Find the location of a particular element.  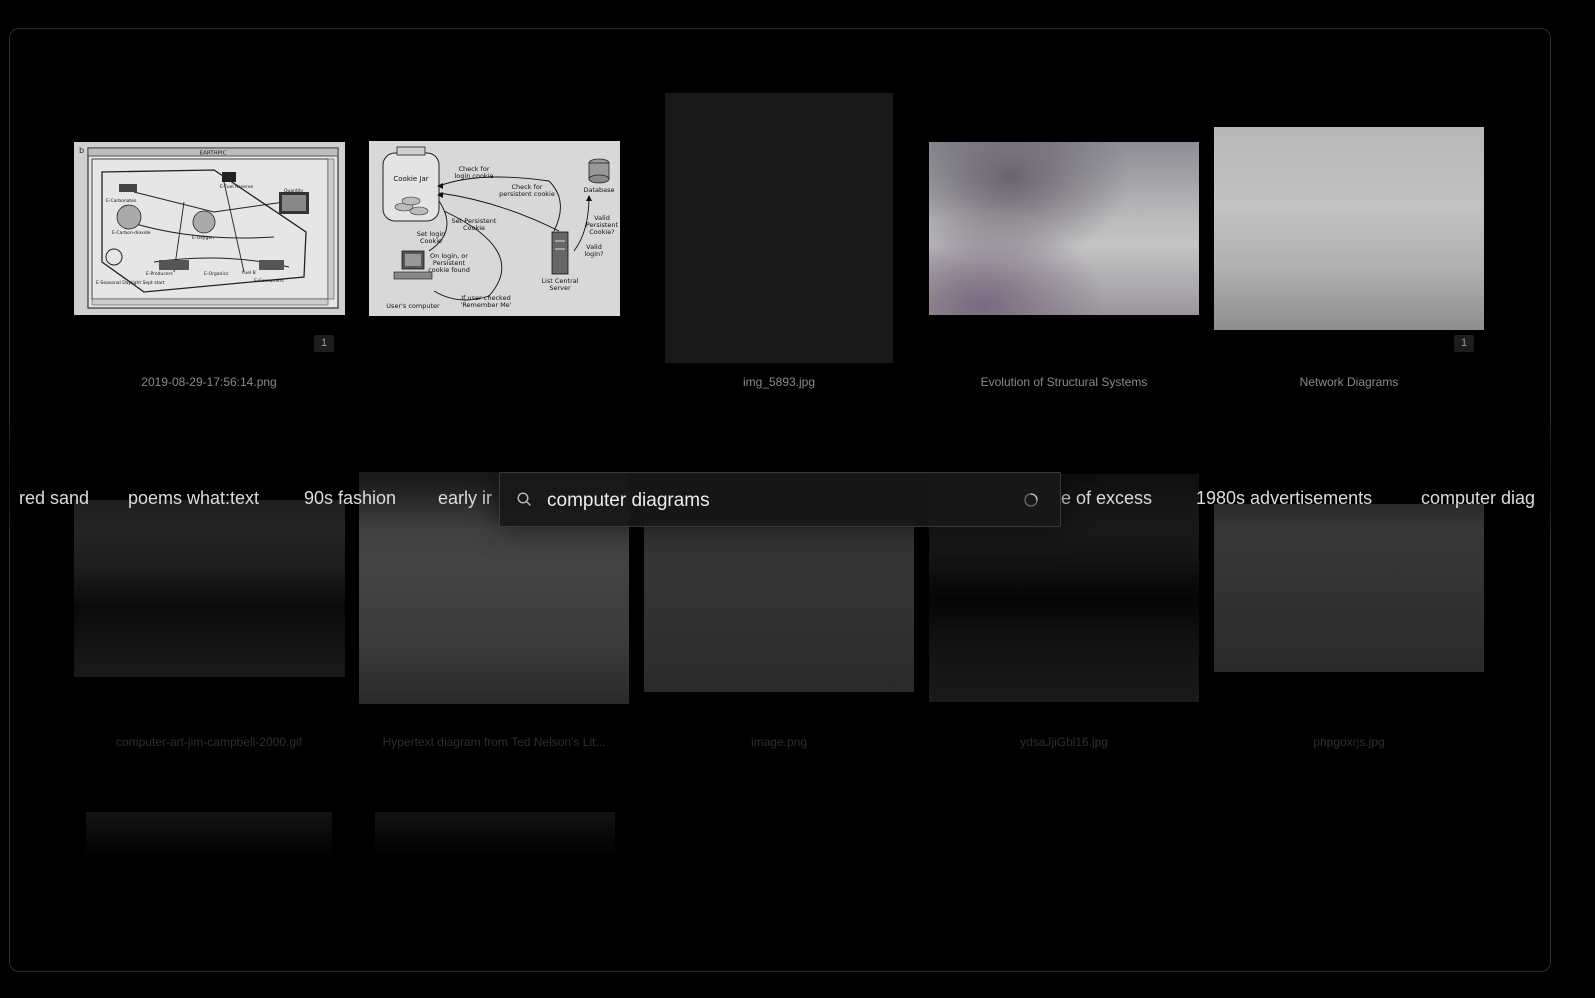

check-persistent-label-2: persistent cookie is located at coordinates (527, 194).